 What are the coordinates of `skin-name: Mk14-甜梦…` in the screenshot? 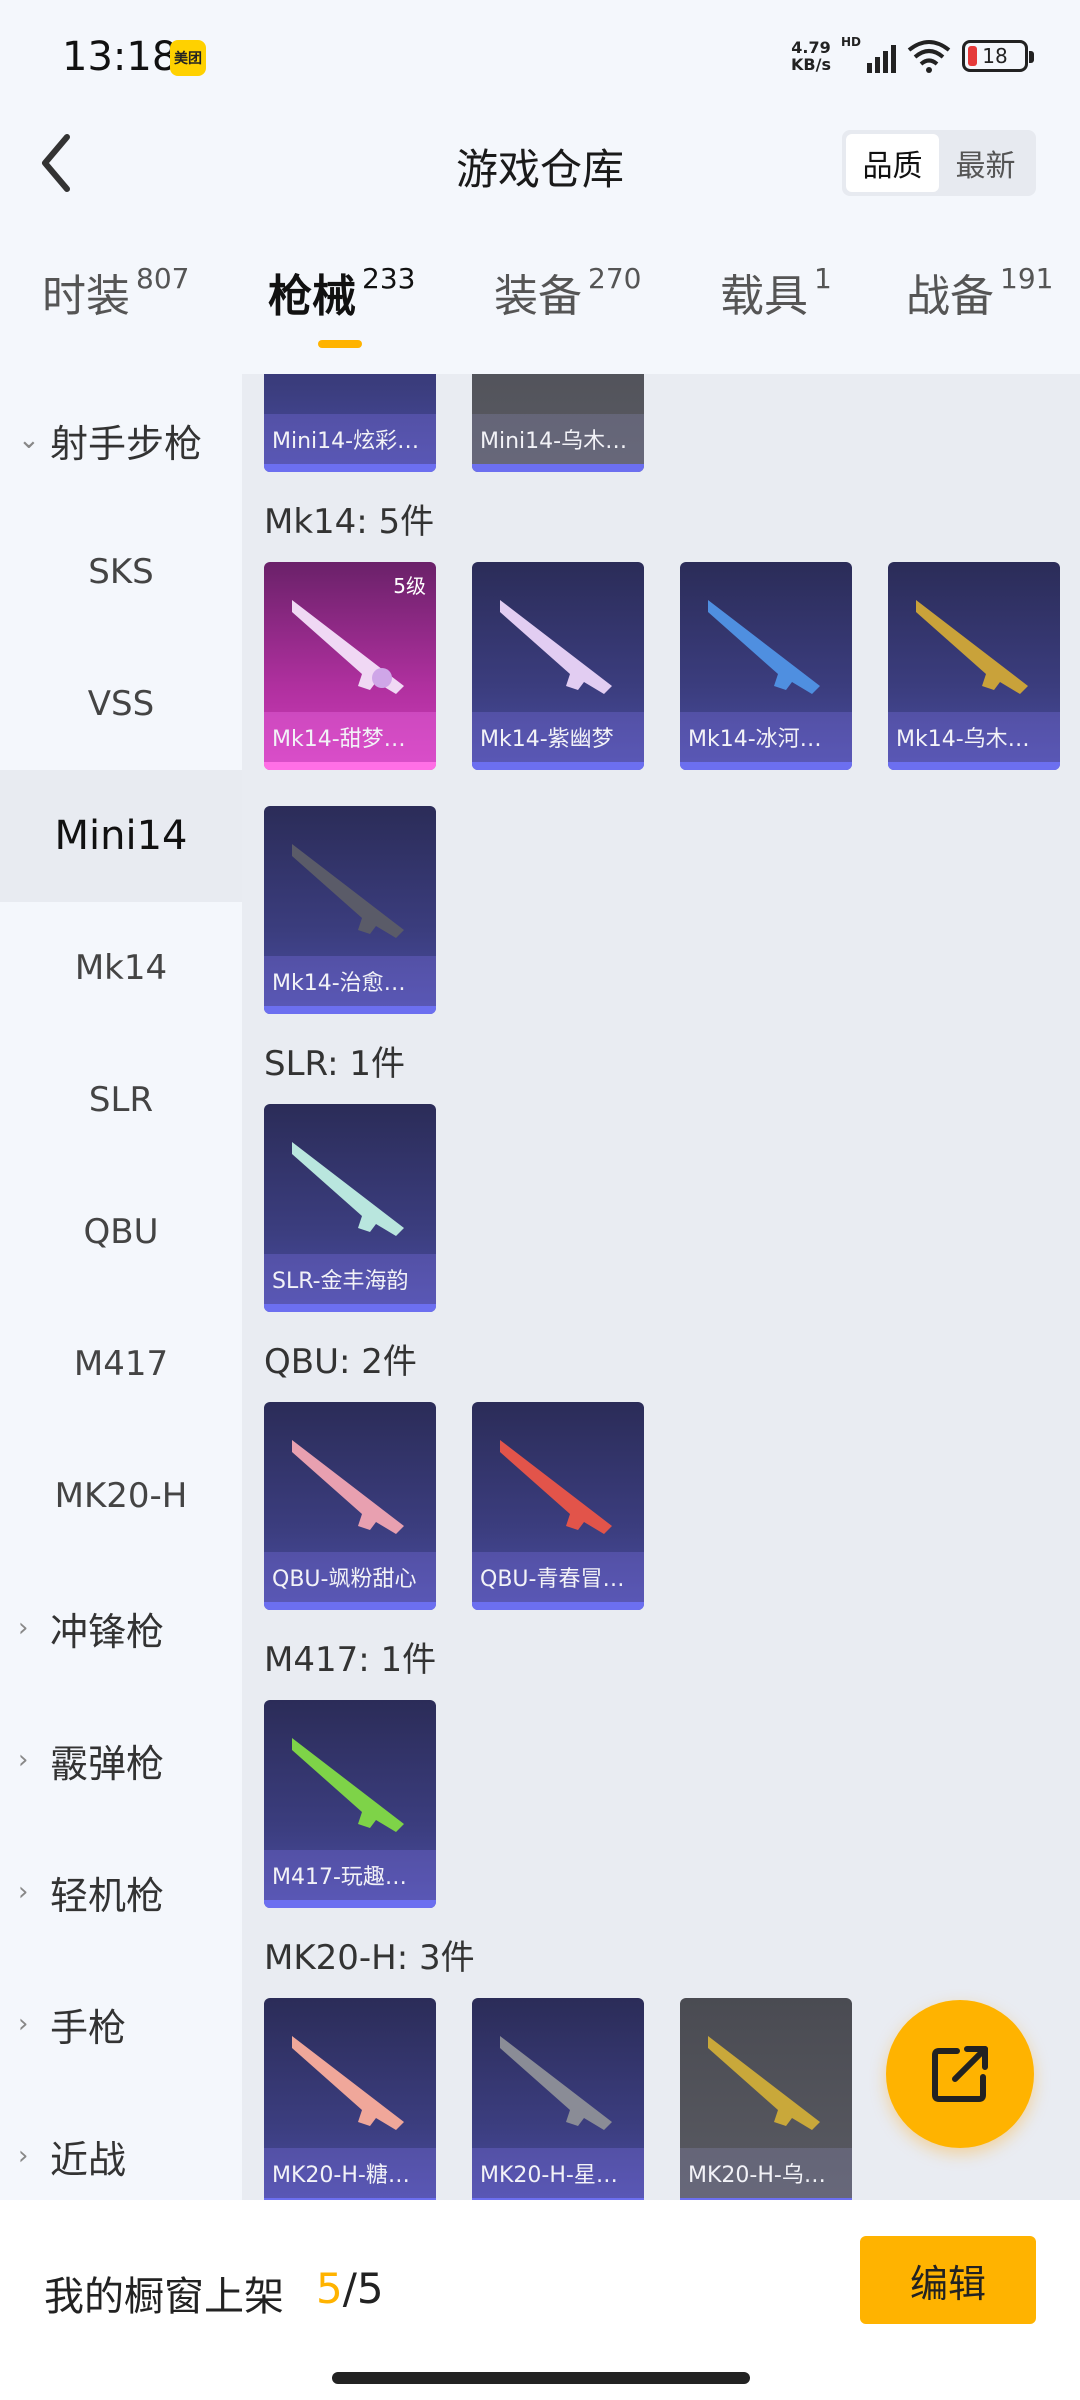 It's located at (350, 737).